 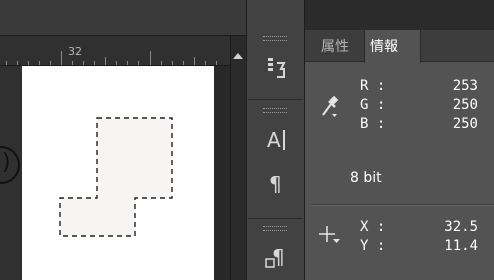 What do you see at coordinates (373, 124) in the screenshot?
I see `b-label: B :` at bounding box center [373, 124].